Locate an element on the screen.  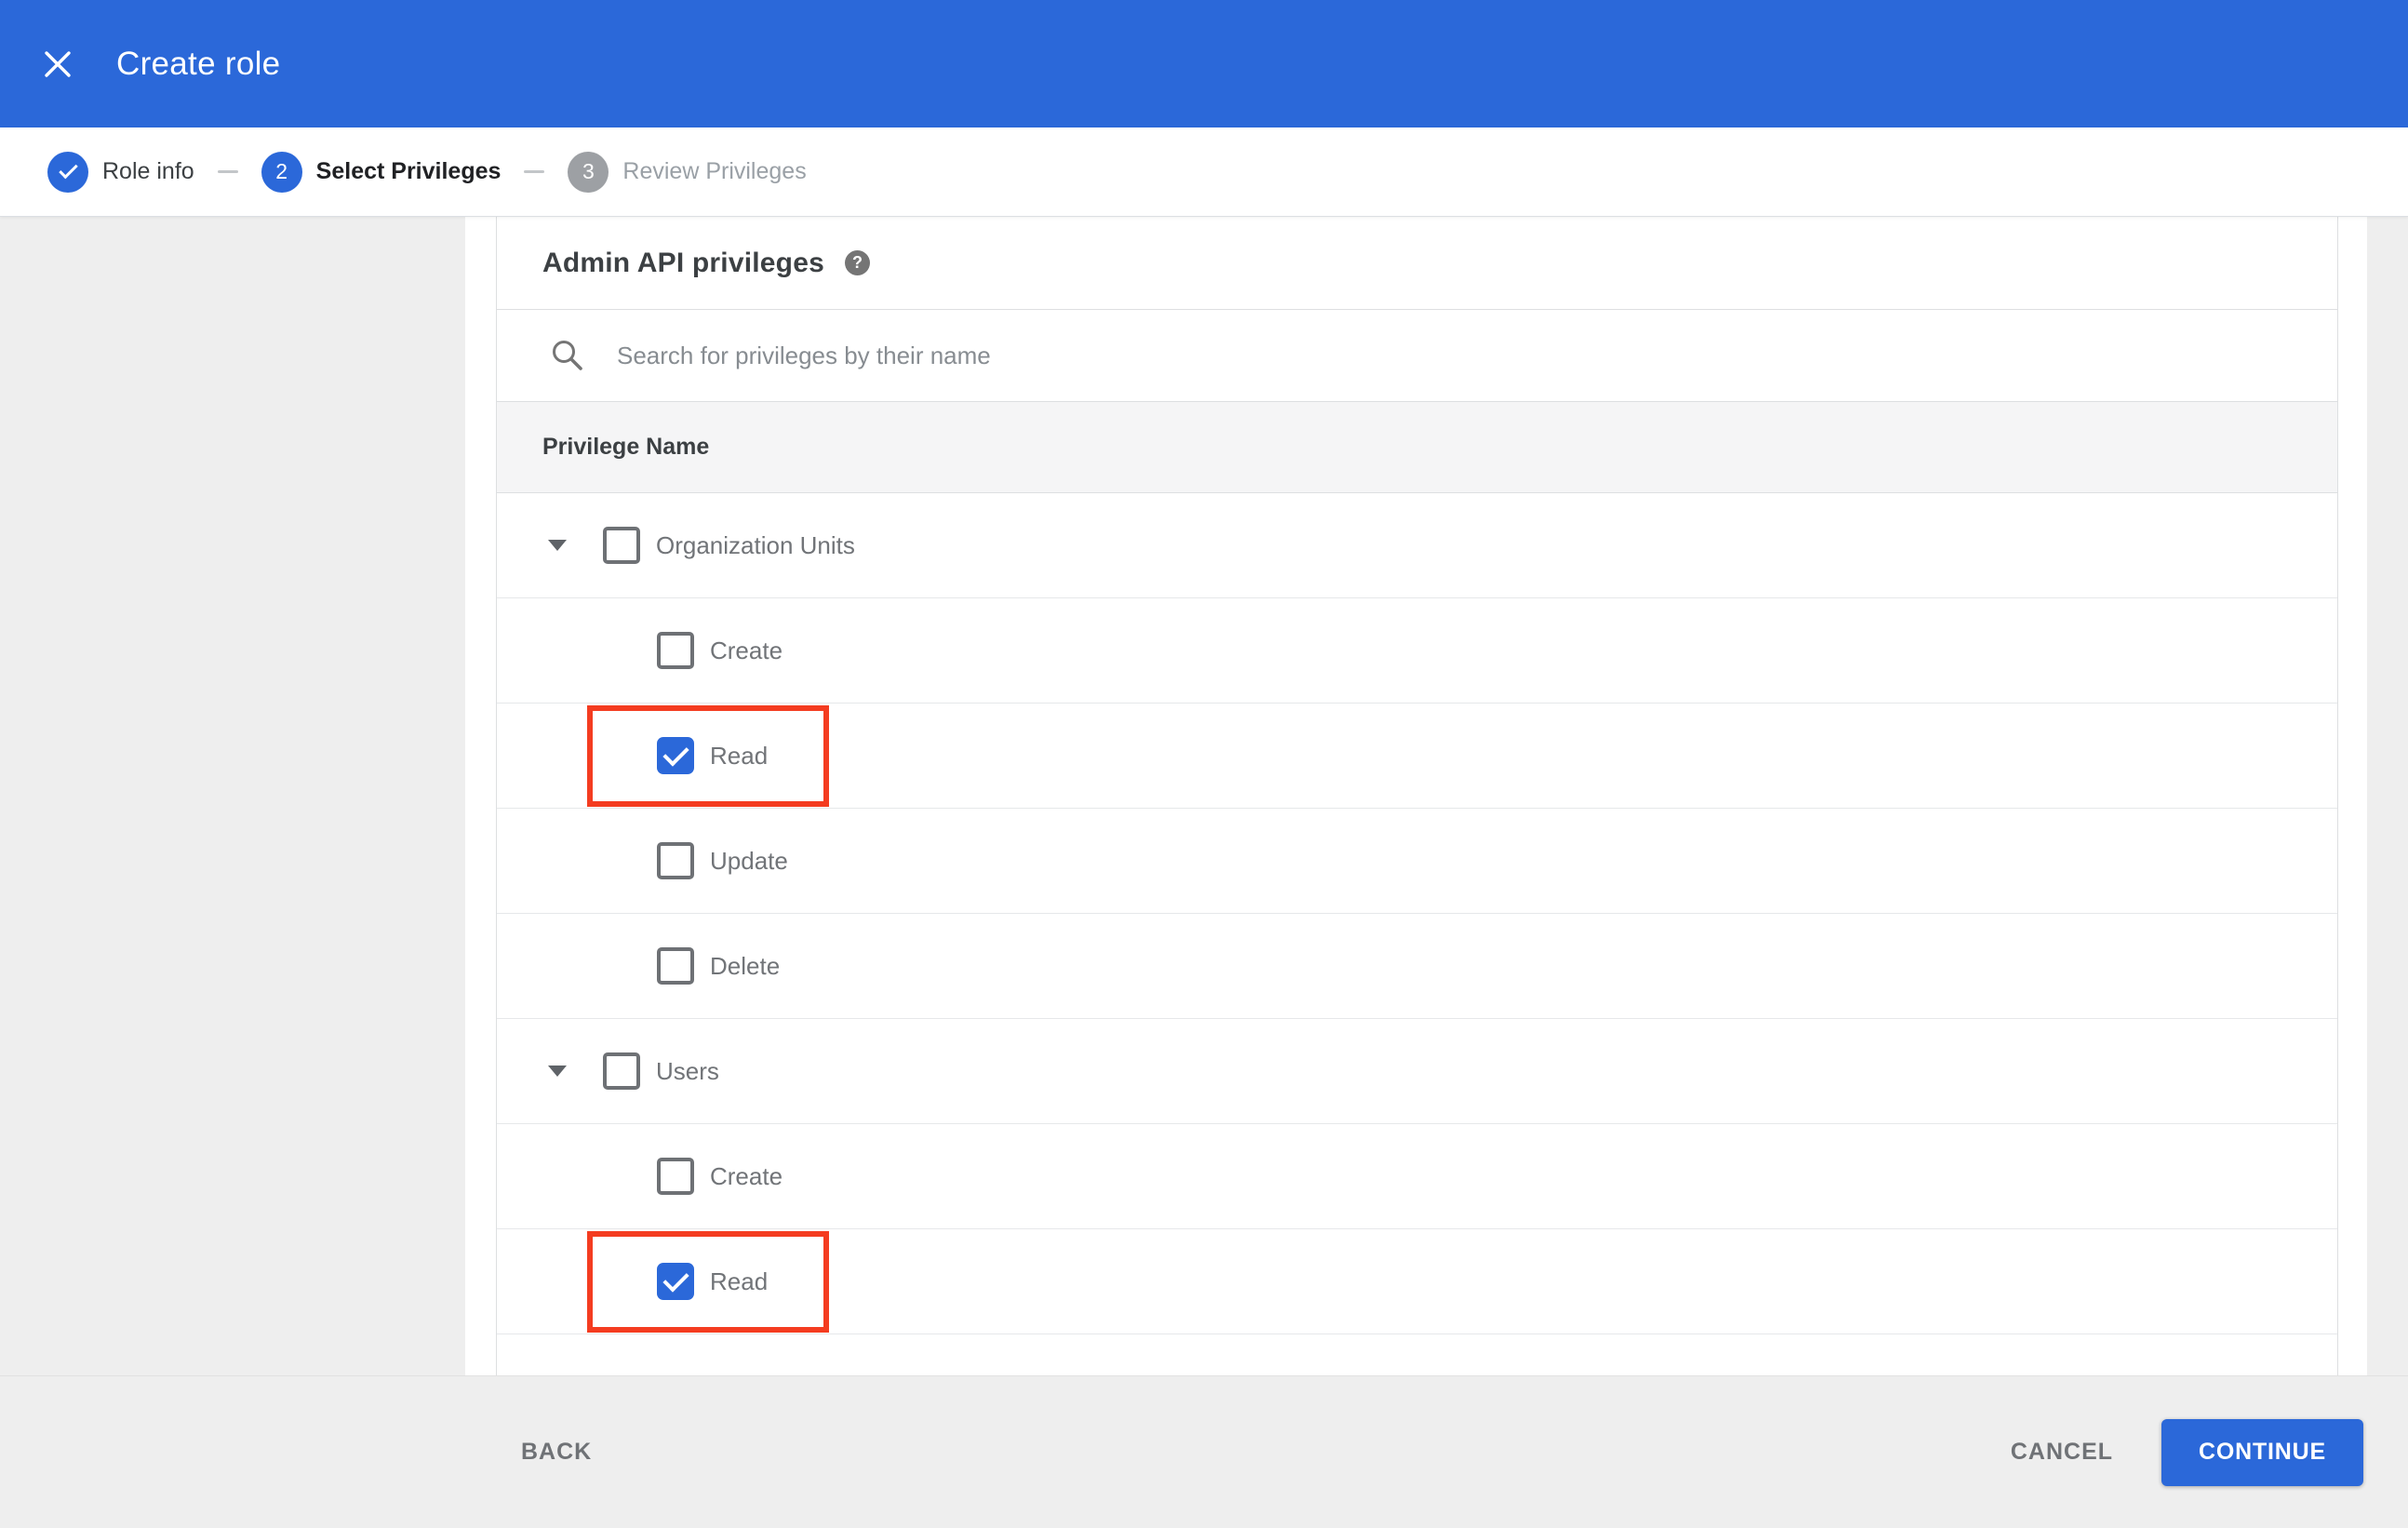
search-row is located at coordinates (1417, 356).